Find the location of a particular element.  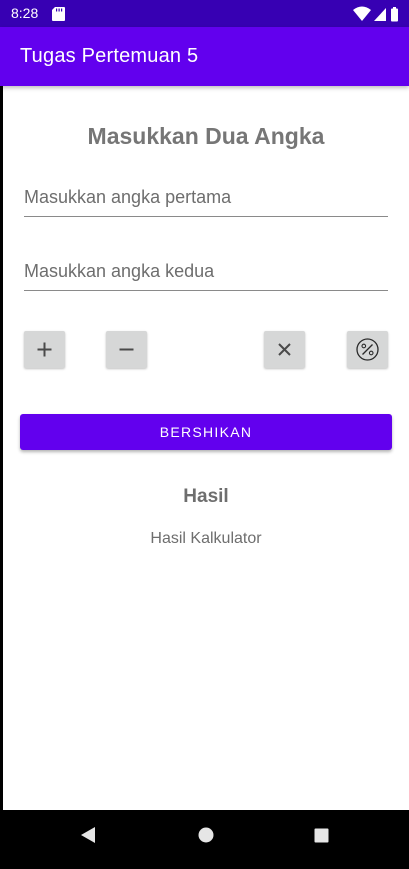

multiply-button is located at coordinates (284, 349).